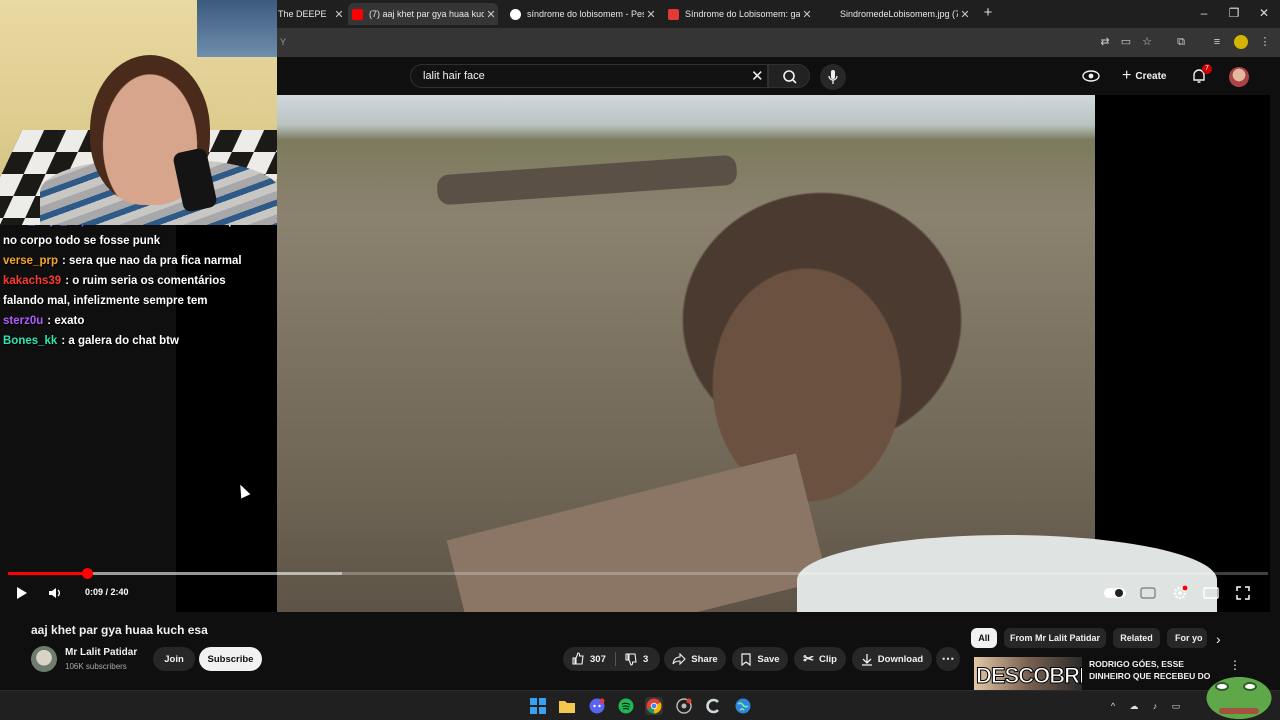 The height and width of the screenshot is (720, 1280). What do you see at coordinates (768, 659) in the screenshot?
I see `save-label: Save` at bounding box center [768, 659].